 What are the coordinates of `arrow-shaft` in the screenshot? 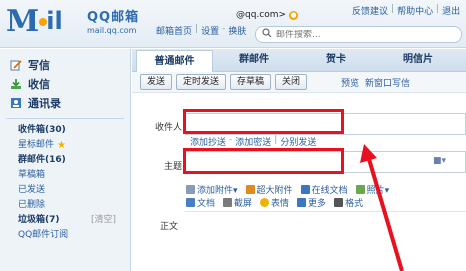 It's located at (385, 214).